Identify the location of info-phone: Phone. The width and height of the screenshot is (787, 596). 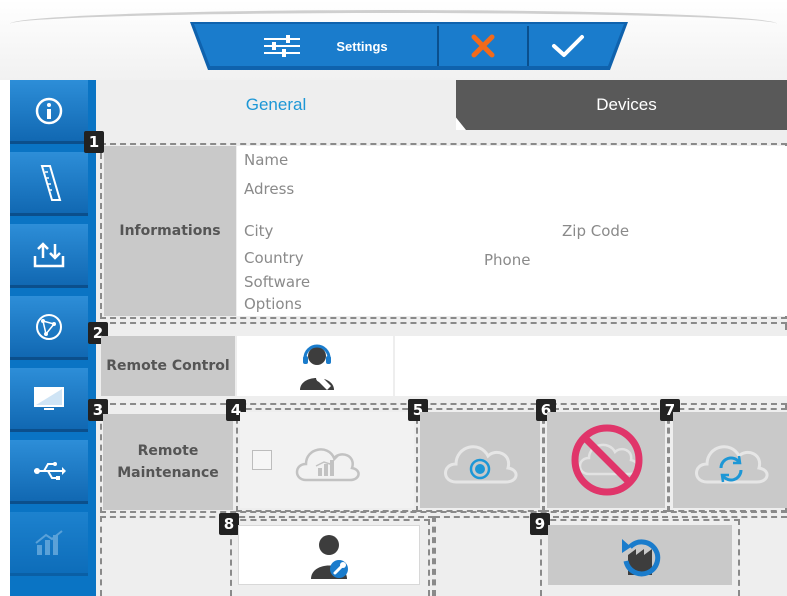
(507, 260).